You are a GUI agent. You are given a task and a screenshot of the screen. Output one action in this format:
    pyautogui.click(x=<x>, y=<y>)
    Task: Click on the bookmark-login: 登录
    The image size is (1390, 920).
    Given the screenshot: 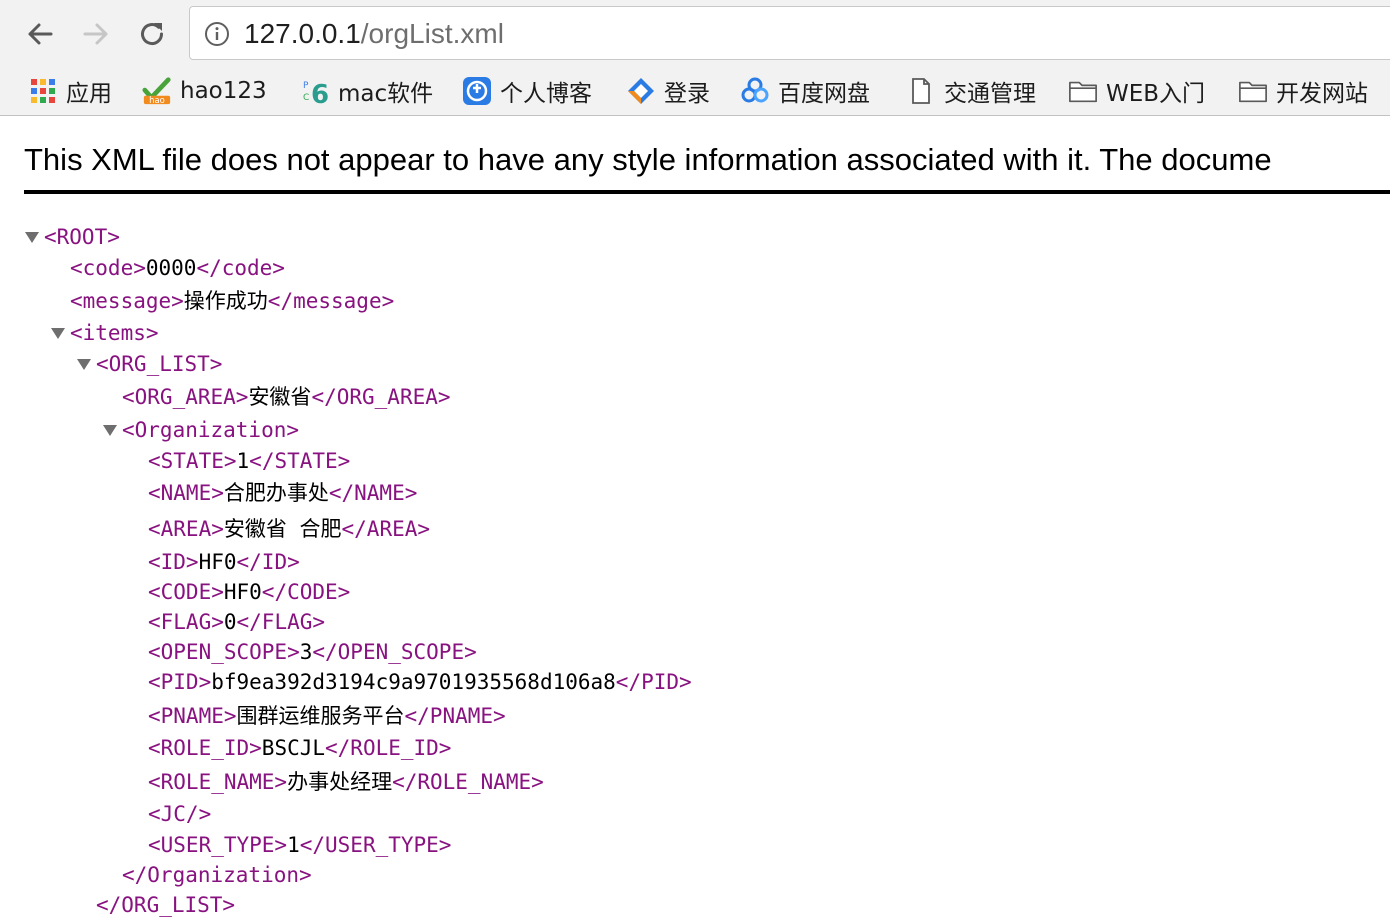 What is the action you would take?
    pyautogui.click(x=668, y=91)
    